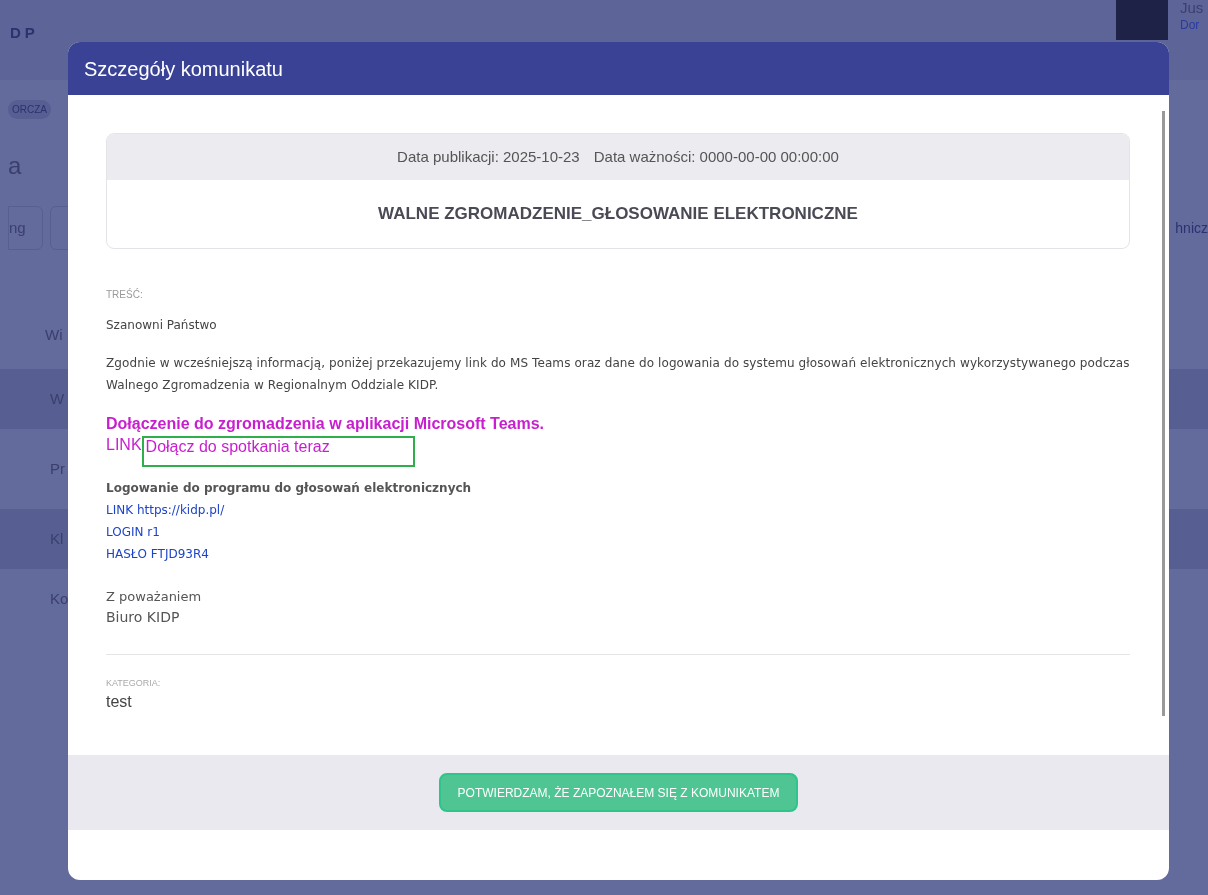 The image size is (1208, 895). What do you see at coordinates (165, 510) in the screenshot?
I see `login-detail: LINK https://kidp.pl/` at bounding box center [165, 510].